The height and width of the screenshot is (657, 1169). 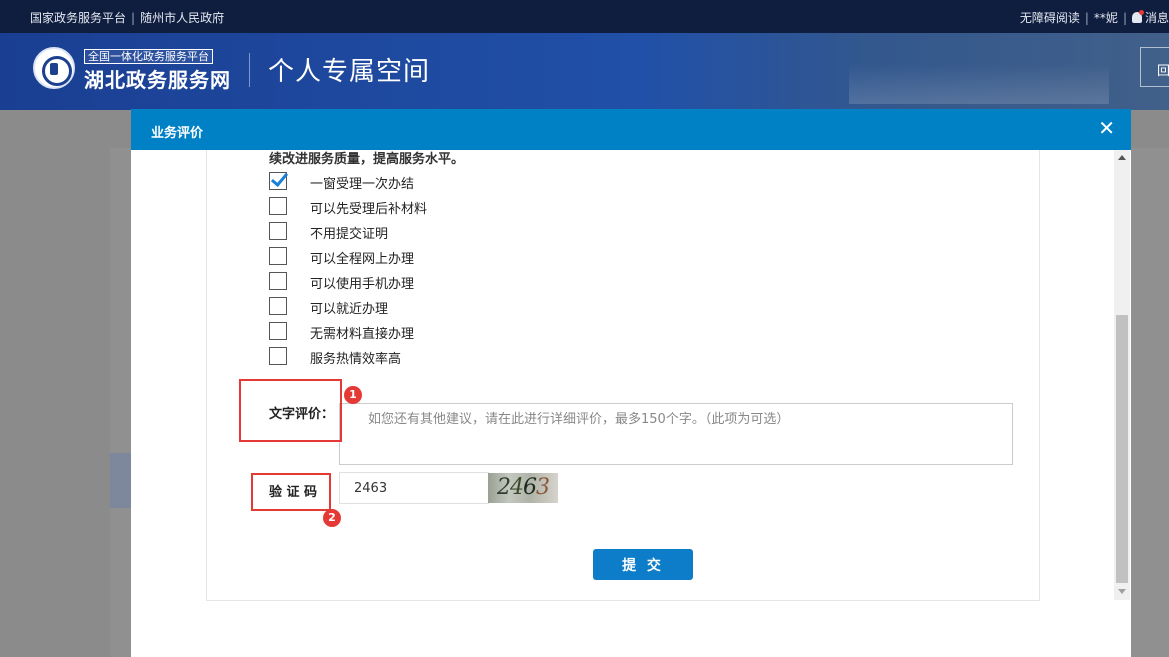 What do you see at coordinates (676, 434) in the screenshot?
I see `comment-textarea` at bounding box center [676, 434].